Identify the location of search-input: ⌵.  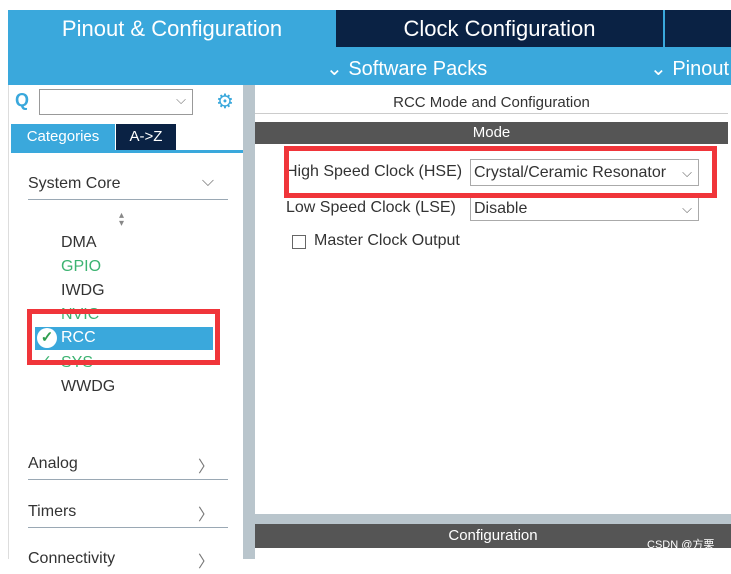
(116, 102).